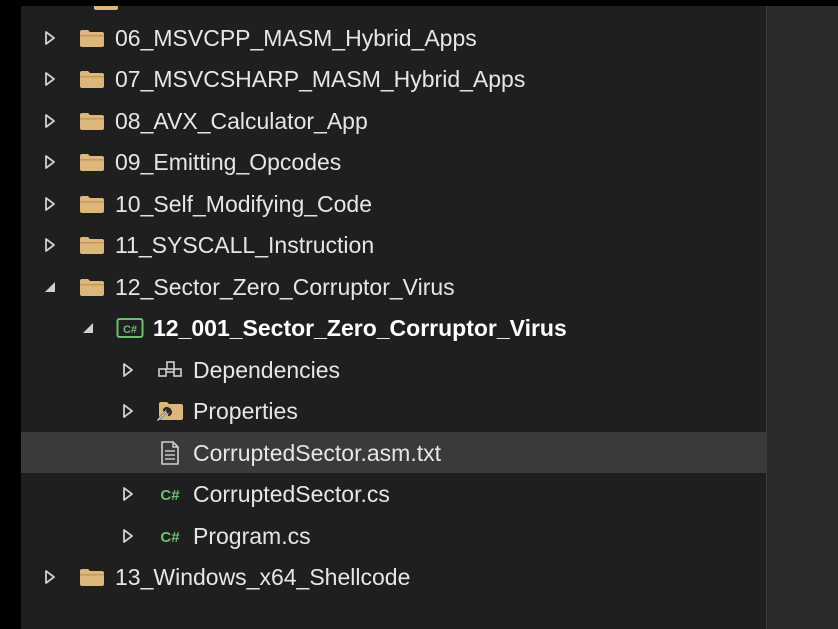 The height and width of the screenshot is (629, 838). What do you see at coordinates (241, 120) in the screenshot?
I see `tree-item-label: 08_AVX_Calculator_App` at bounding box center [241, 120].